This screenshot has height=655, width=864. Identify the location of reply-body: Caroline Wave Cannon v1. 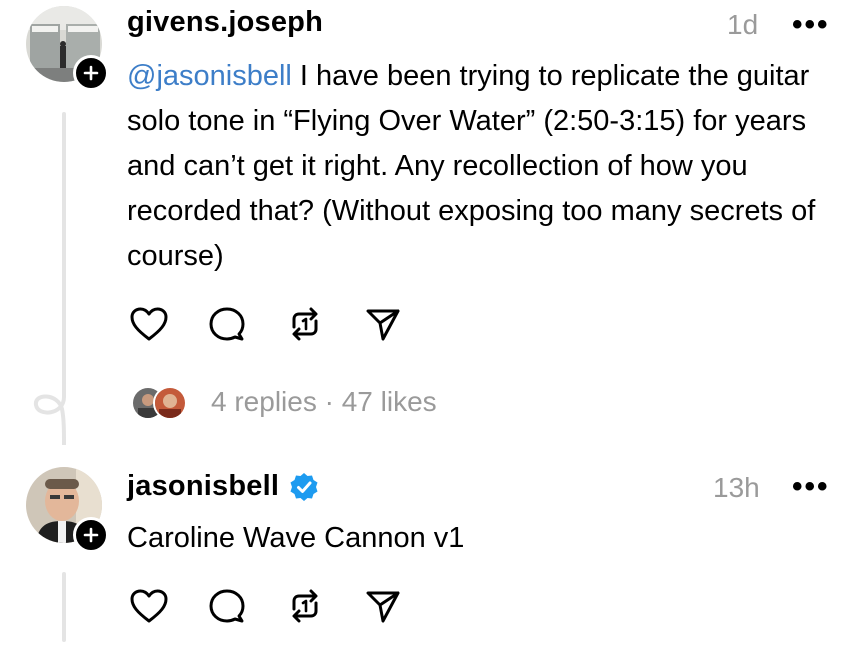
(296, 538).